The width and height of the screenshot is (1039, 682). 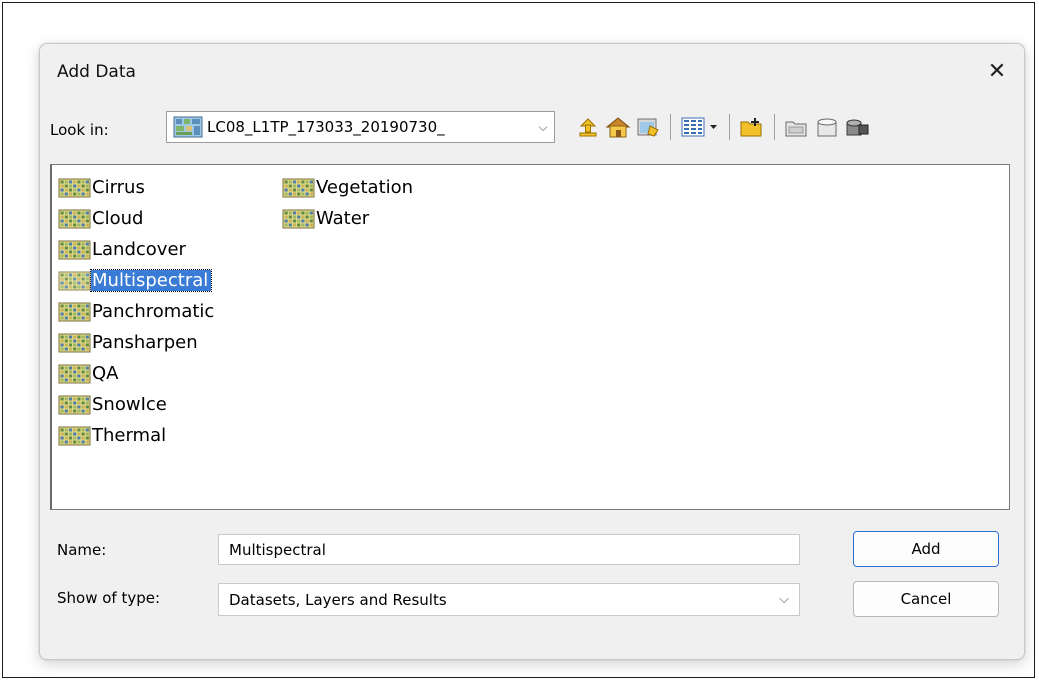 What do you see at coordinates (997, 71) in the screenshot?
I see `close-icon: ✕` at bounding box center [997, 71].